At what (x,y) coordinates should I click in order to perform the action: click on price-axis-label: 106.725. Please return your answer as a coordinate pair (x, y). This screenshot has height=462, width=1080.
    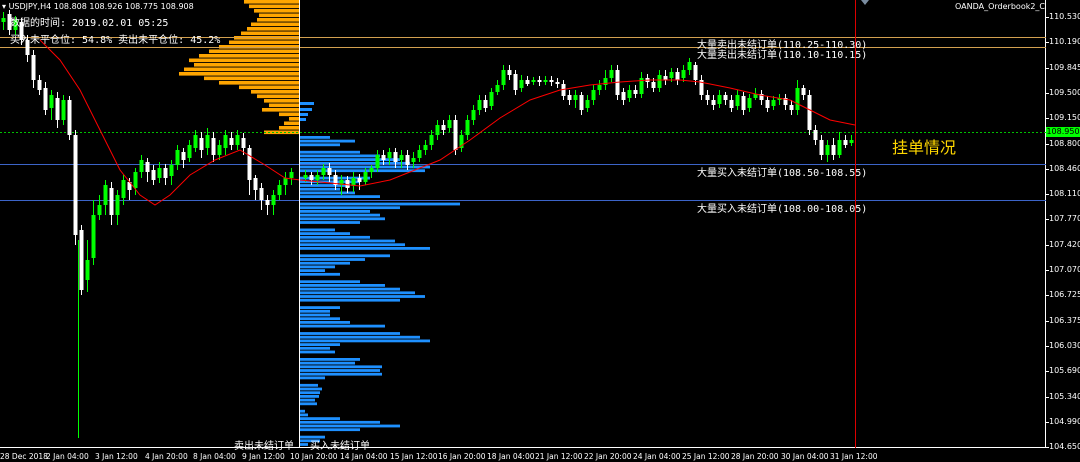
    Looking at the image, I should click on (1064, 295).